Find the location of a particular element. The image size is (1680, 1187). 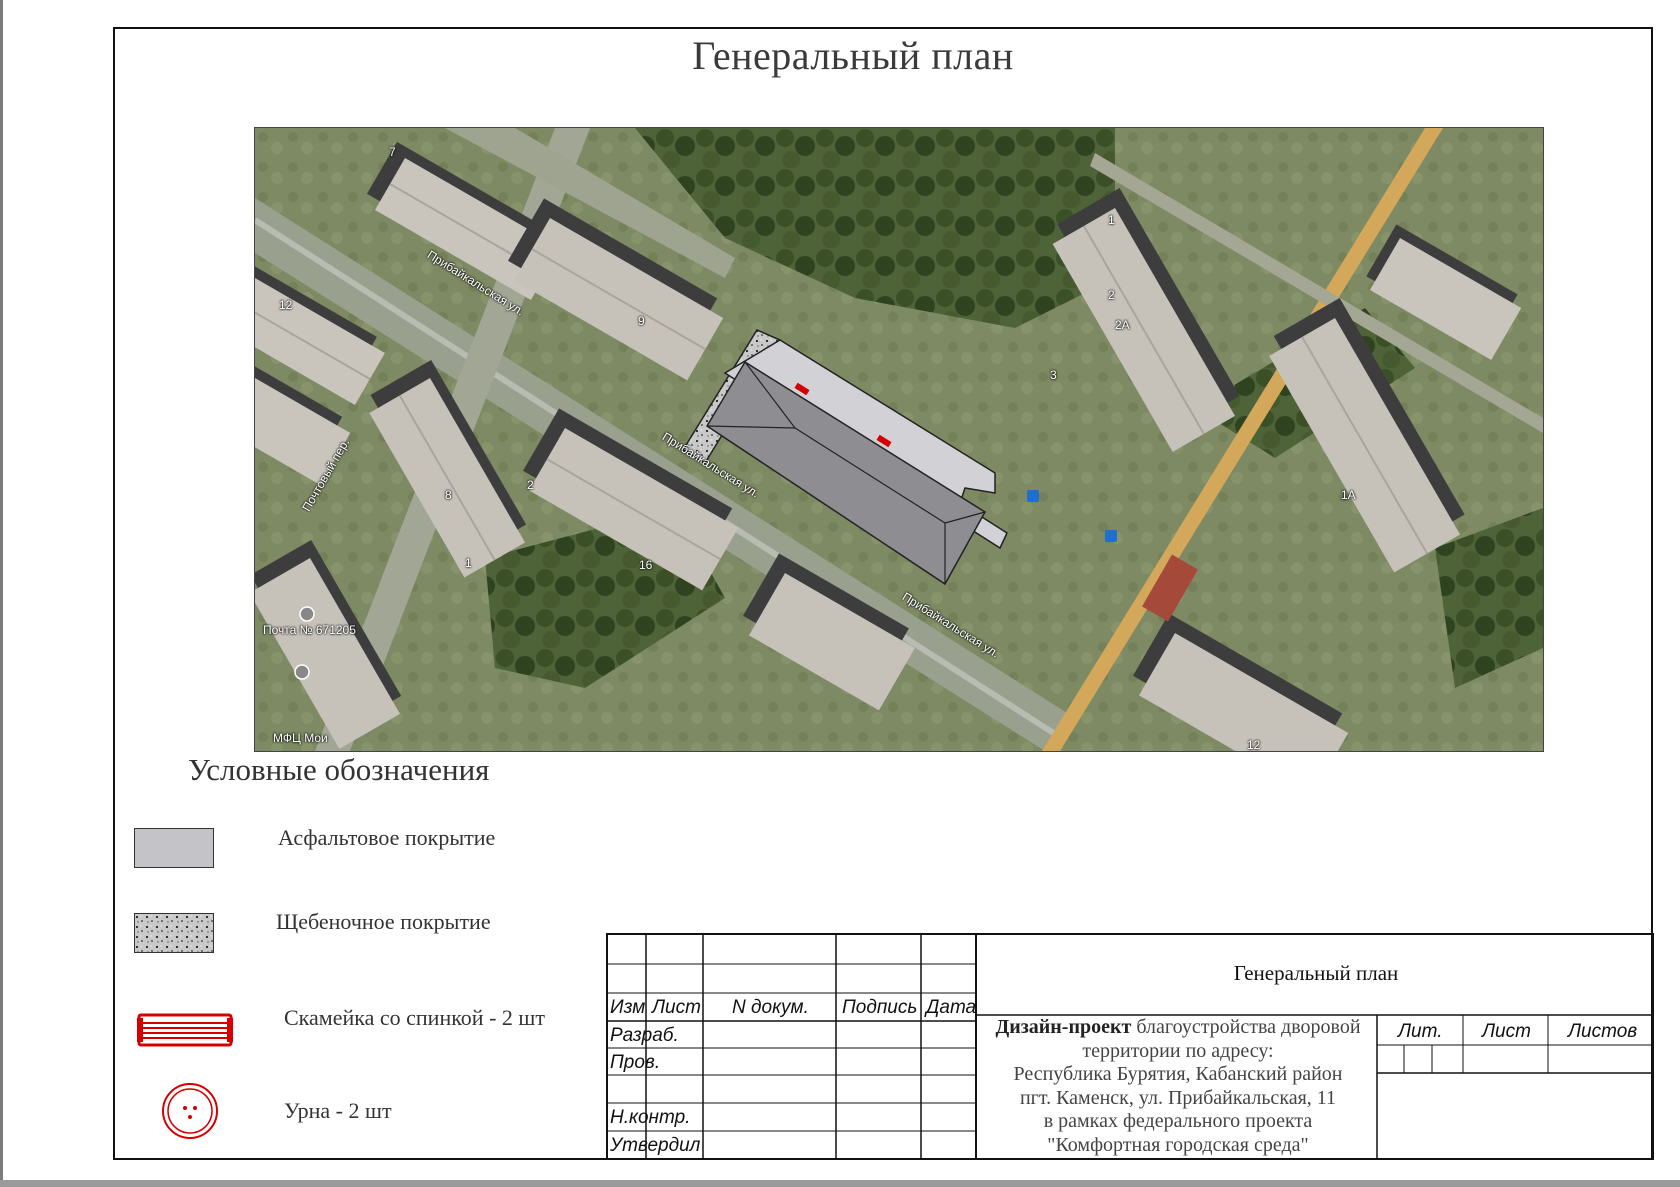

stamp-role: Пров. is located at coordinates (635, 1062).